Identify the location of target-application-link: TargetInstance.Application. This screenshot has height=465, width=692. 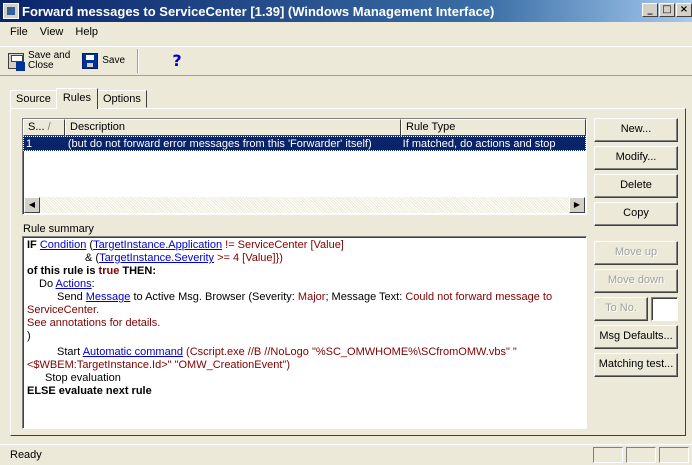
(157, 245).